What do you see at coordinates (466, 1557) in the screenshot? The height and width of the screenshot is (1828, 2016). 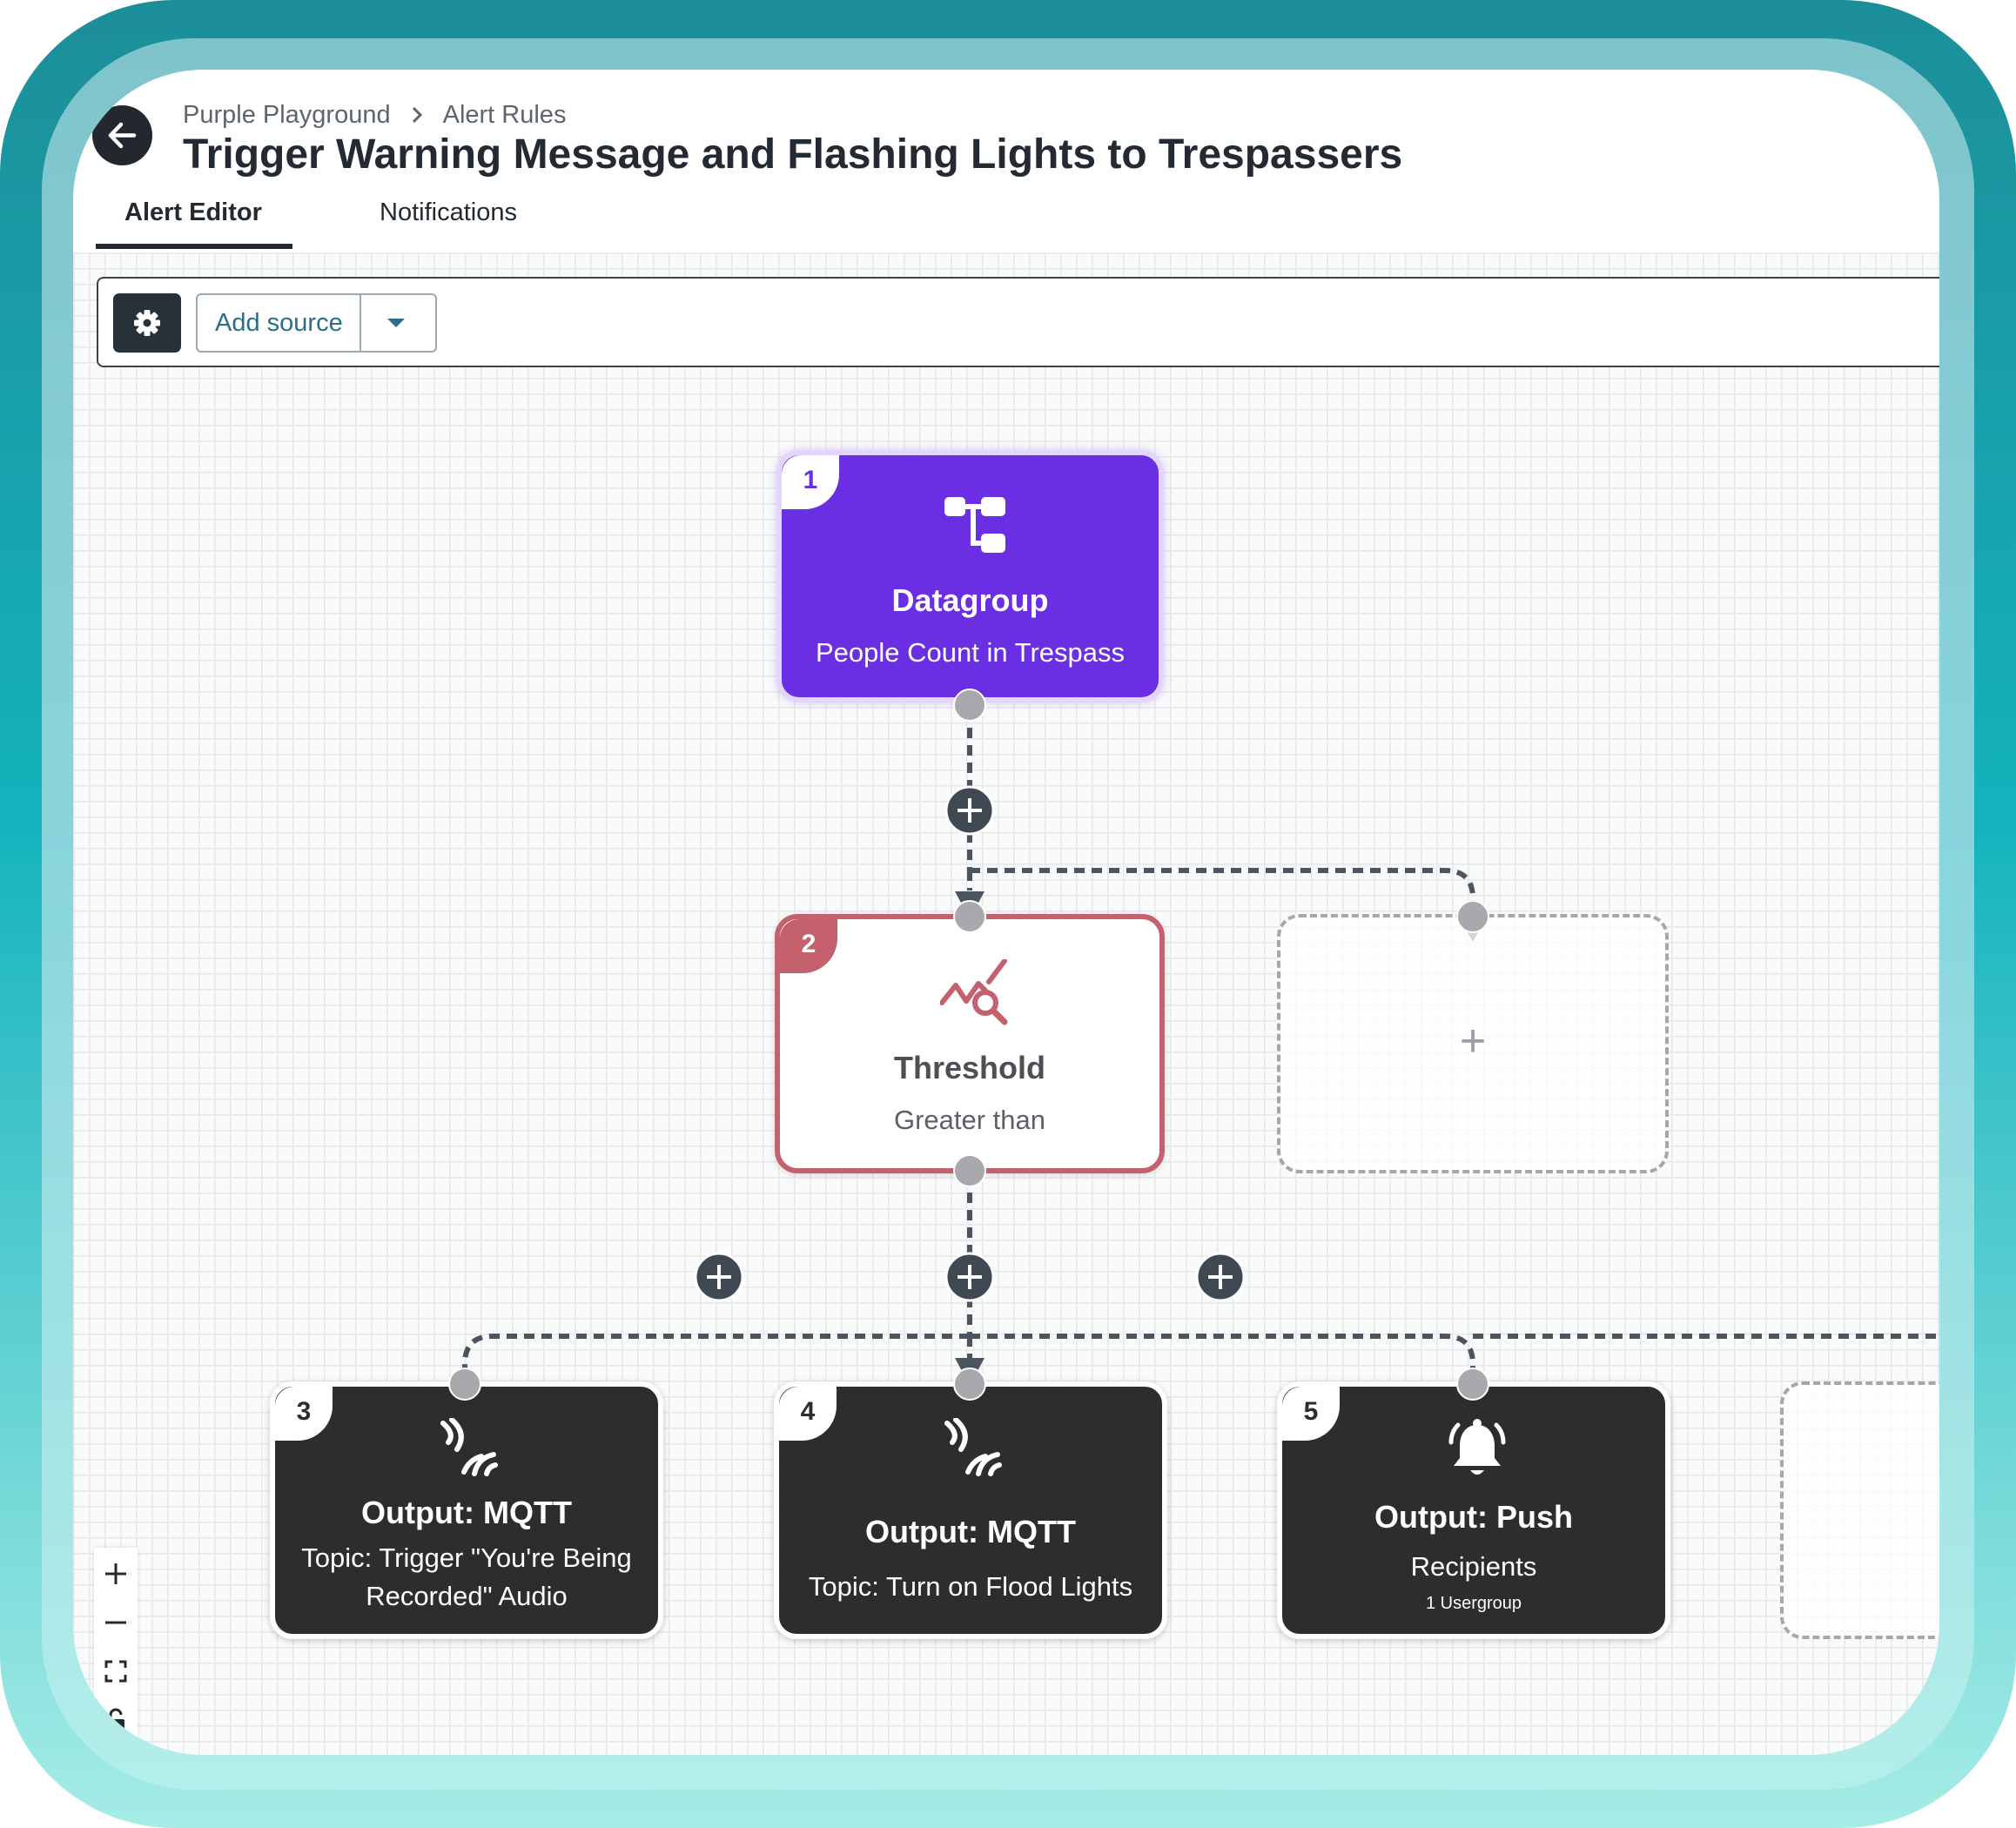 I see `subtitle-line: Topic: Trigger "You're Being` at bounding box center [466, 1557].